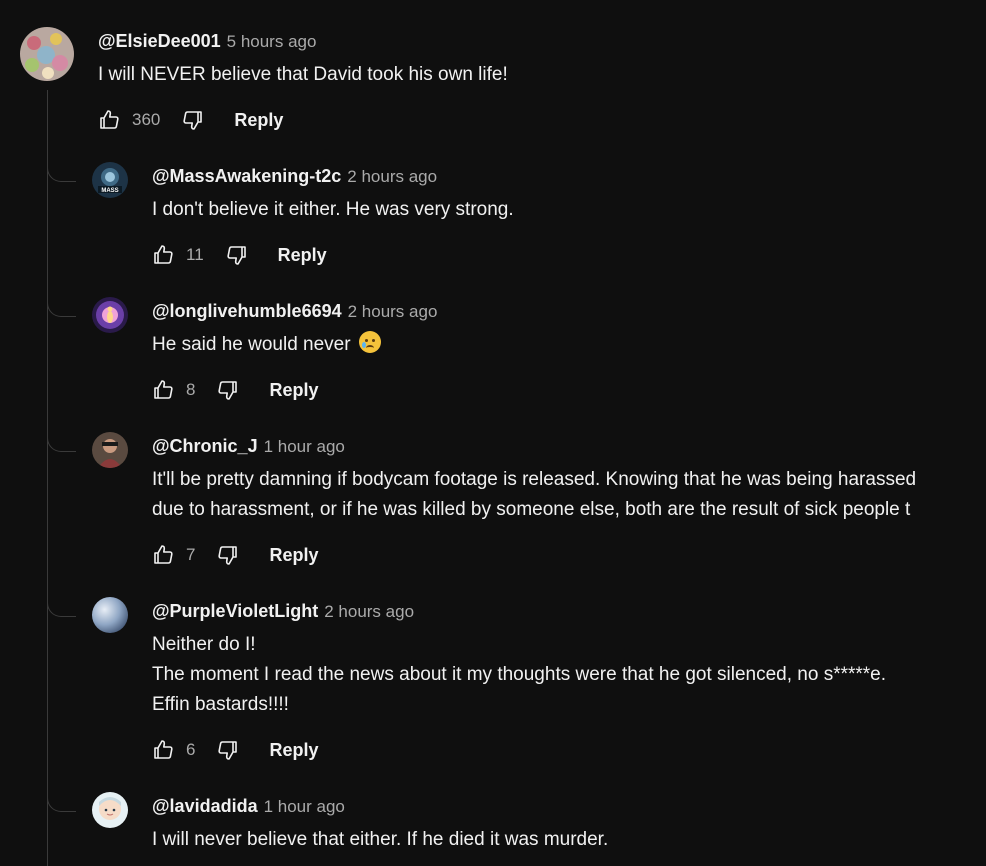  I want to click on comment-line-text: He said he would never, so click(251, 344).